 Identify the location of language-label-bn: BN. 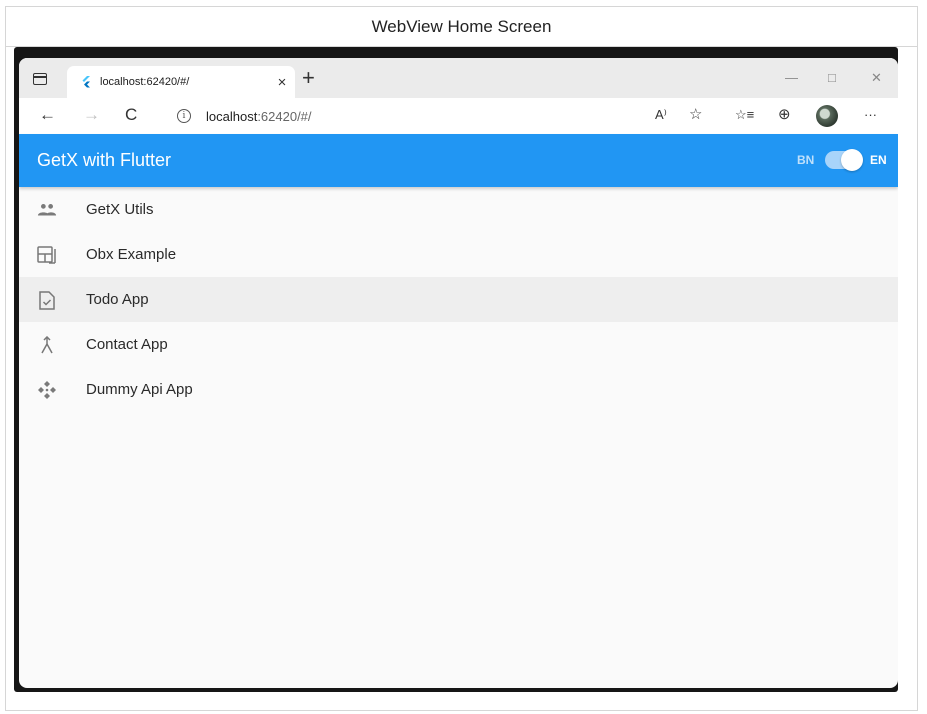
(806, 160).